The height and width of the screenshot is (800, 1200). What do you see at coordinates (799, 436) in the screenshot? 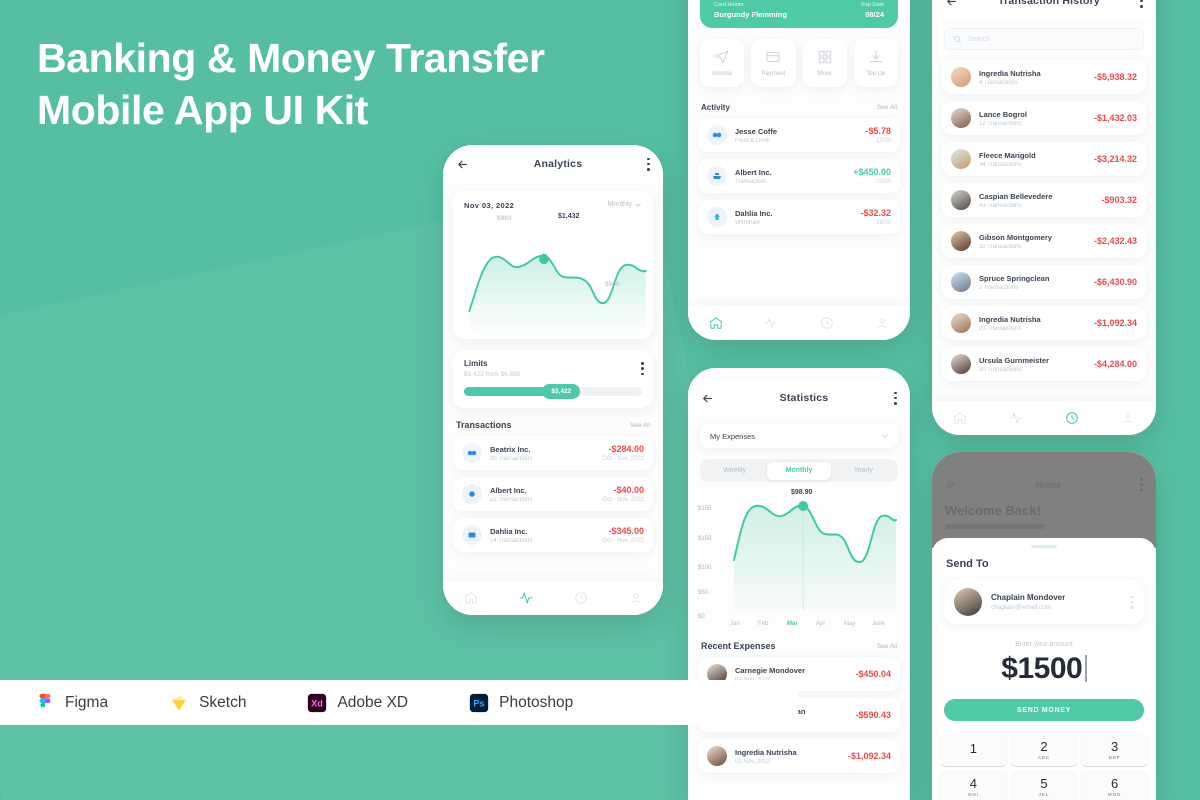
I see `expenses-dropdown: My Expenses` at bounding box center [799, 436].